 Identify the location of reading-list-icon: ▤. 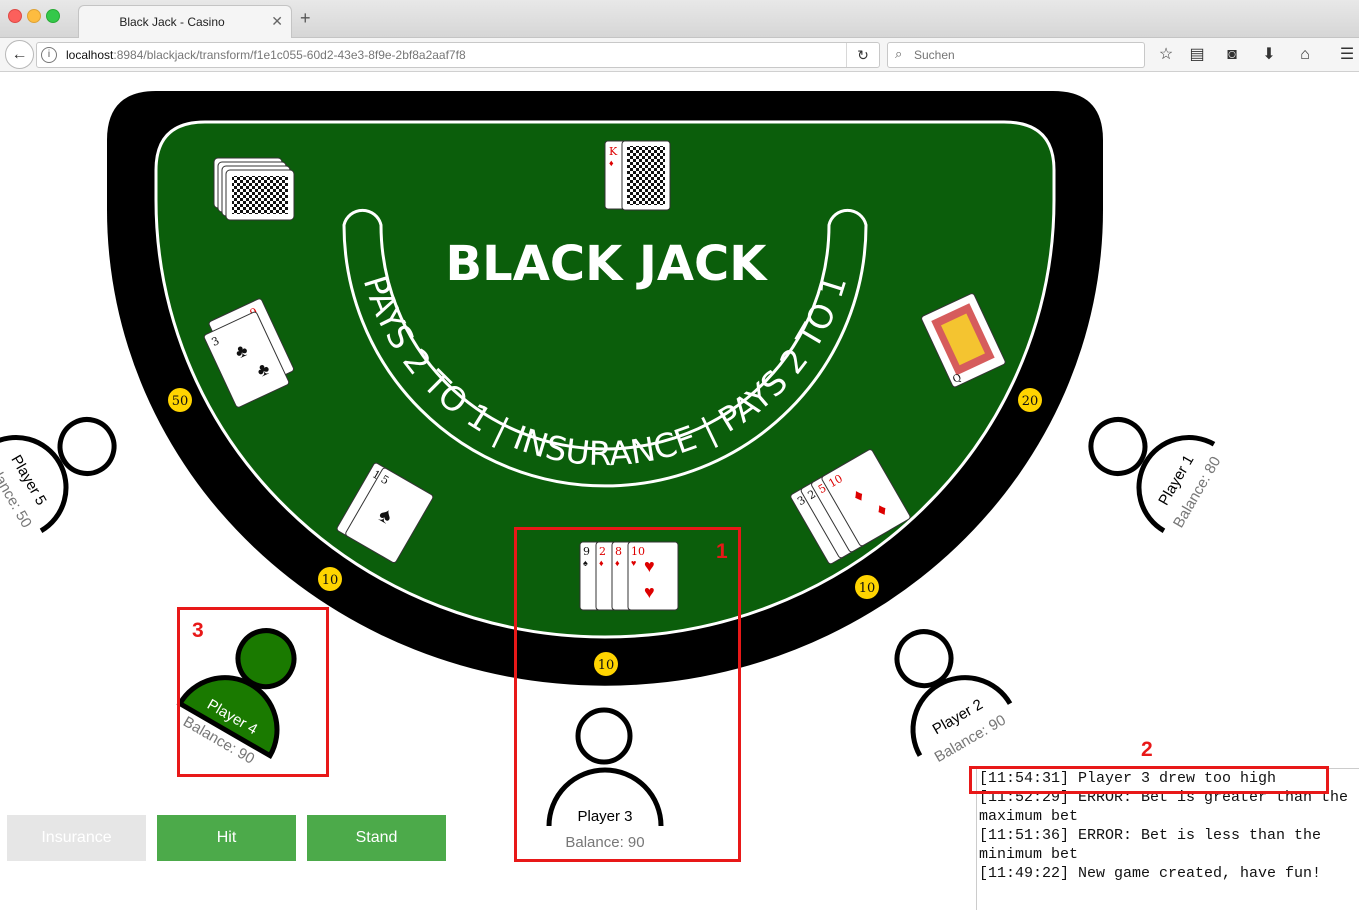
(1197, 55).